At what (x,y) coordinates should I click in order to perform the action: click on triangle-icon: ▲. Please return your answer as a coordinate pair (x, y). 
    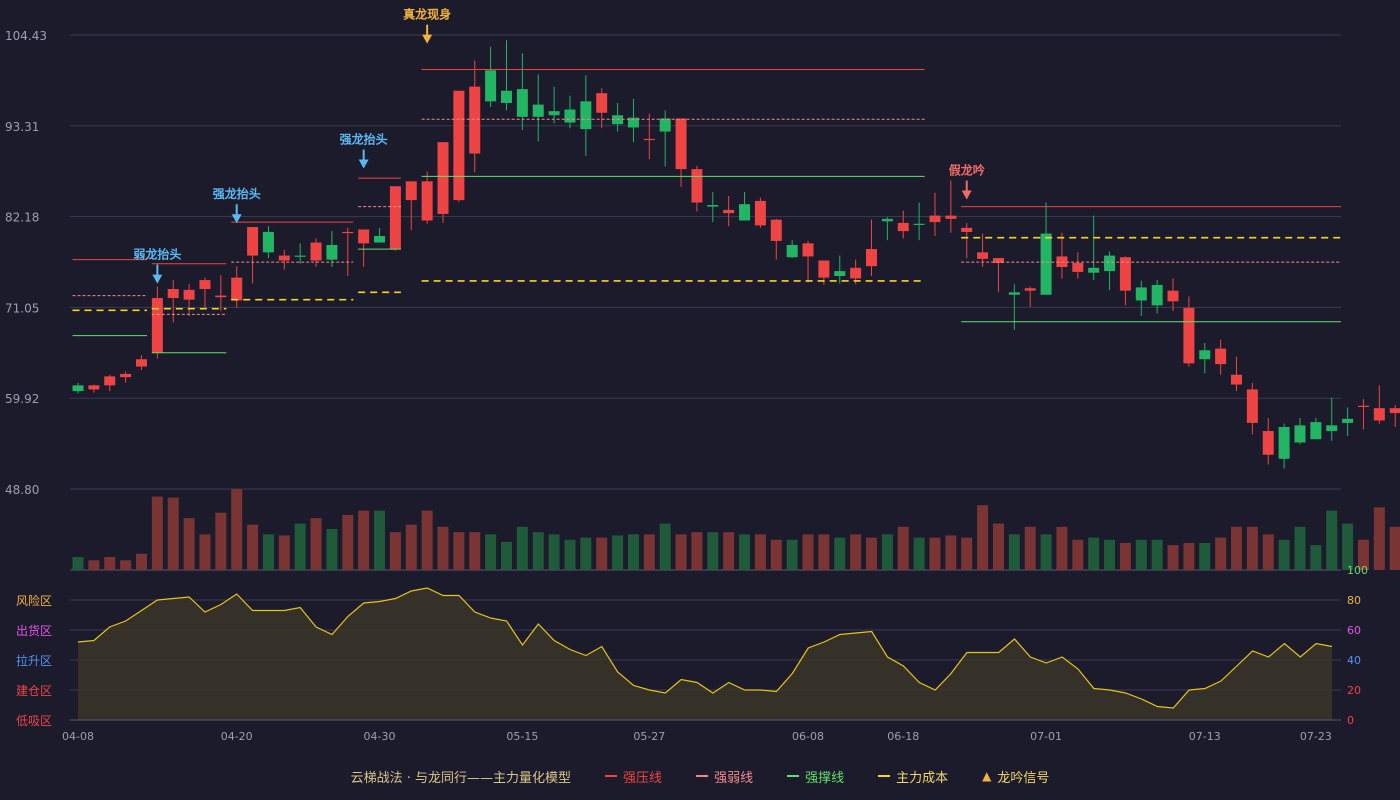
    Looking at the image, I should click on (987, 776).